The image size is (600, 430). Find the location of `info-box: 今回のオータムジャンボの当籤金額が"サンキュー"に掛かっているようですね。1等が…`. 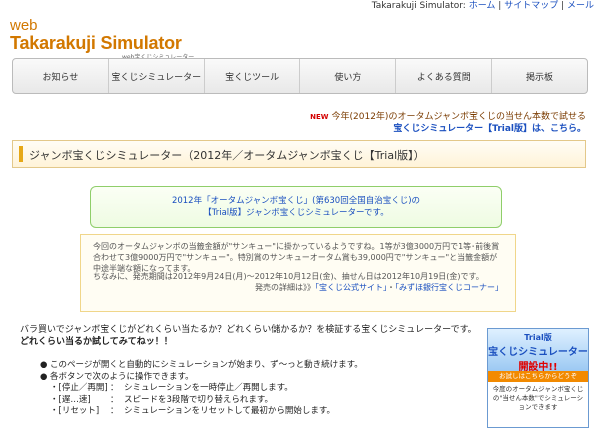

info-box: 今回のオータムジャンボの当籤金額が"サンキュー"に掛かっているようですね。1等が… is located at coordinates (298, 273).